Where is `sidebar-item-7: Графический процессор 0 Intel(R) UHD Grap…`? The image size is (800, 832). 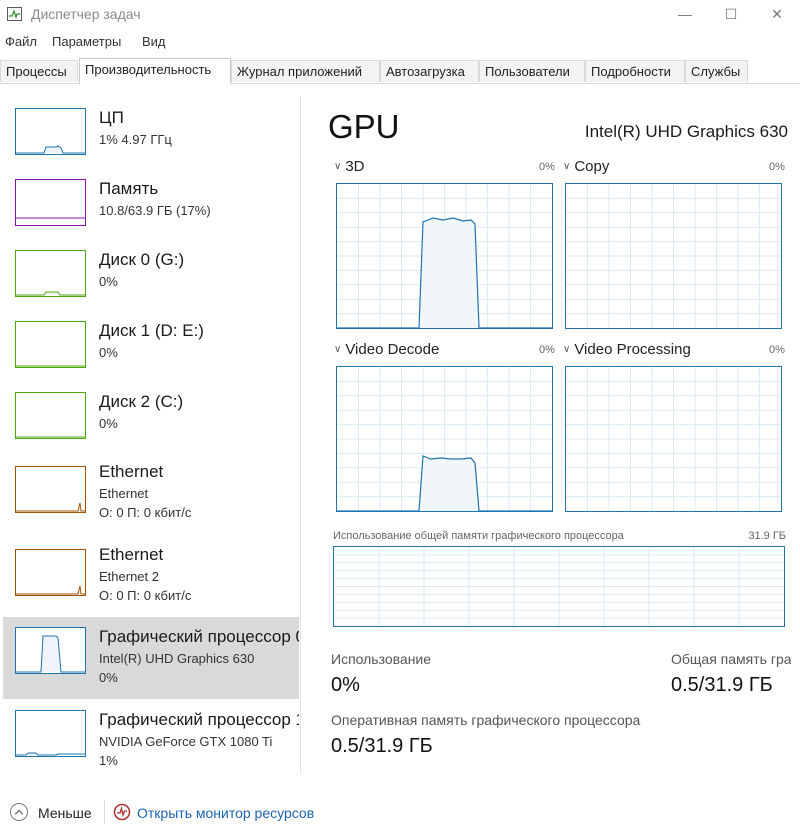
sidebar-item-7: Графический процессор 0 Intel(R) UHD Grap… is located at coordinates (151, 658).